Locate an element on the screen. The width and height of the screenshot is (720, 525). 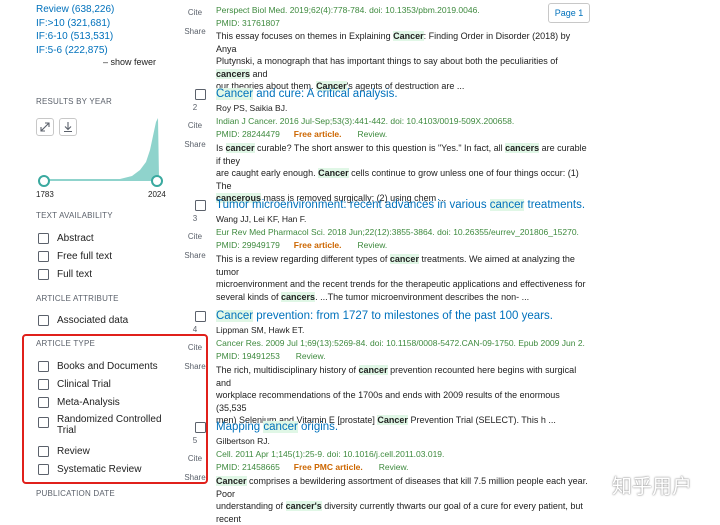
result-meta: PMID: 19491253 Review. is located at coordinates (271, 356).